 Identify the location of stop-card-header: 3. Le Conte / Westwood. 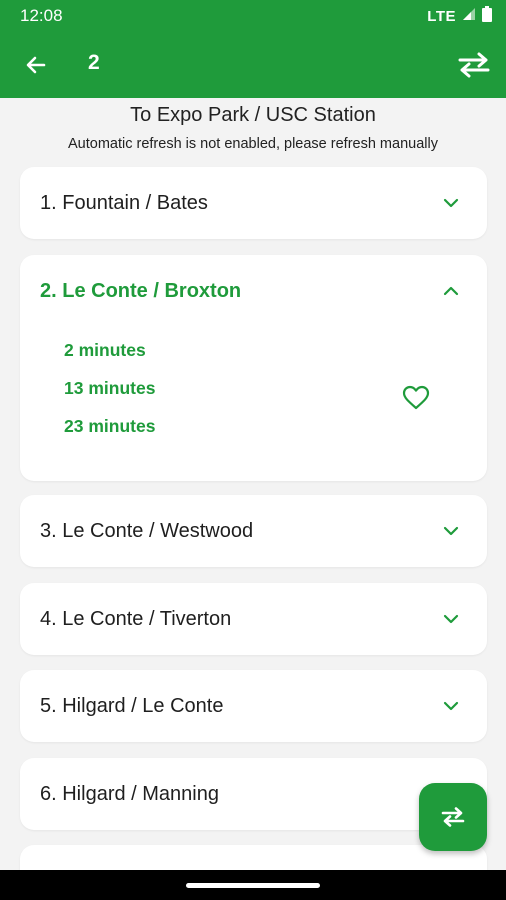
(253, 531).